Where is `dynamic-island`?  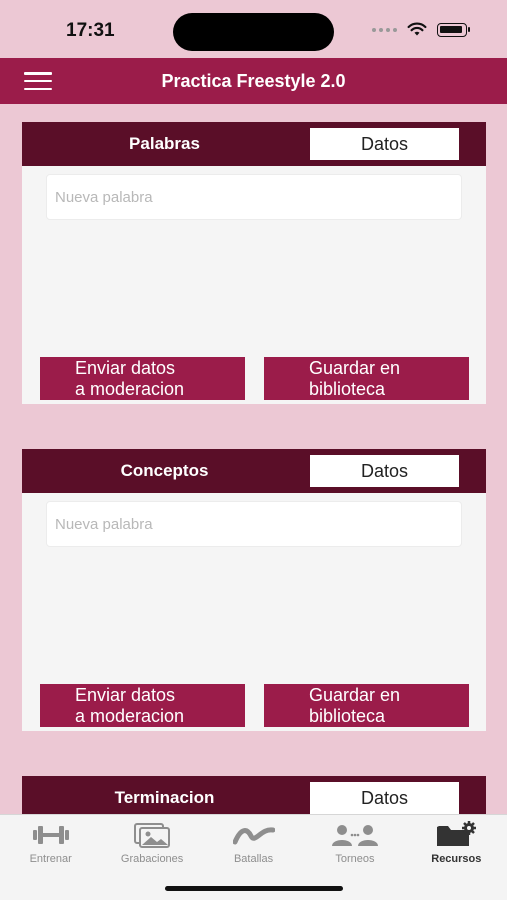
dynamic-island is located at coordinates (253, 32).